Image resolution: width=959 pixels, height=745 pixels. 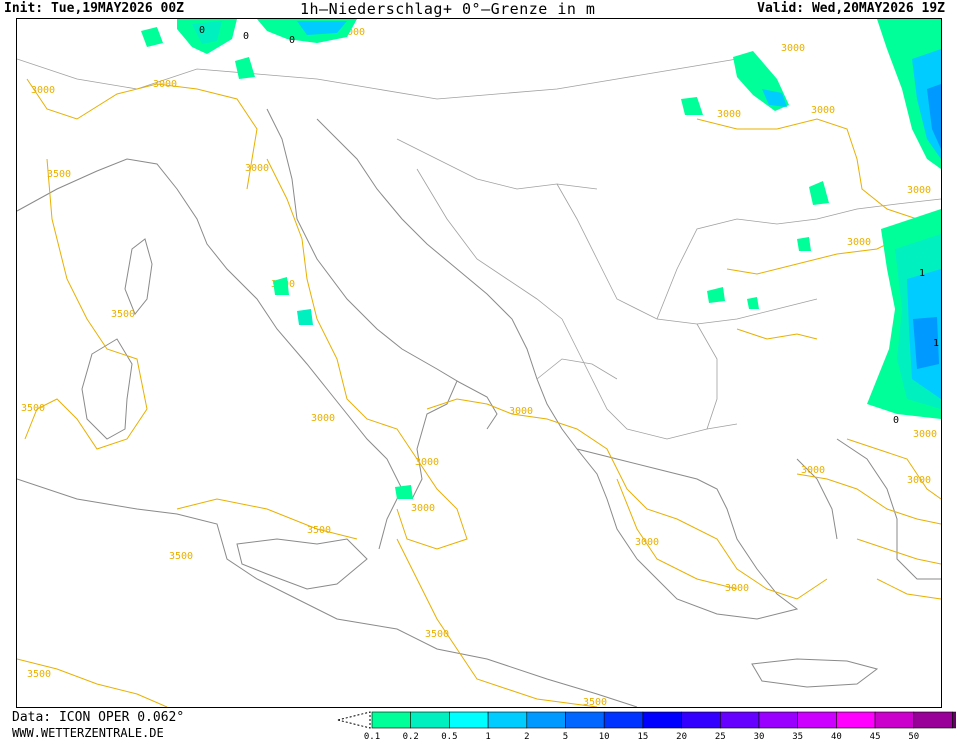 What do you see at coordinates (565, 736) in the screenshot?
I see `legend-label: 5` at bounding box center [565, 736].